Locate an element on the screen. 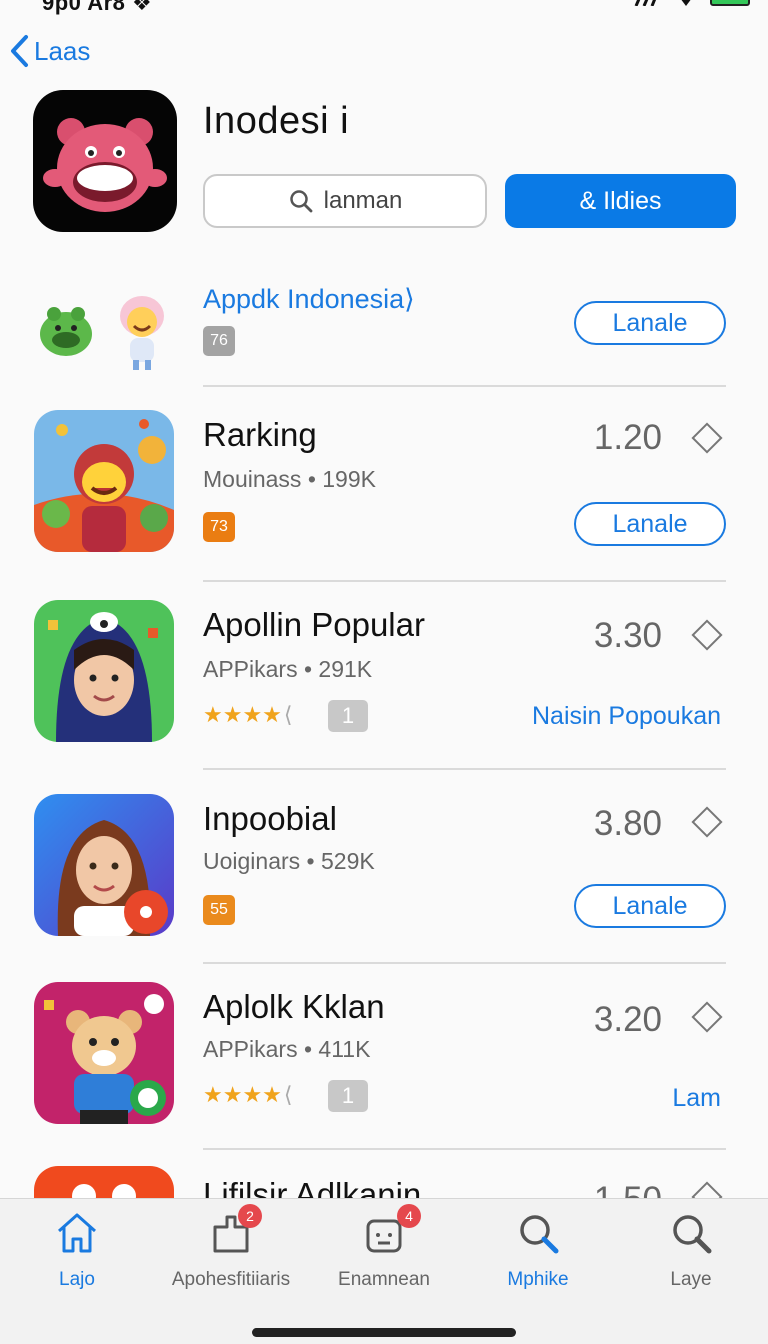  tab-home: Lajo is located at coordinates (77, 1254).